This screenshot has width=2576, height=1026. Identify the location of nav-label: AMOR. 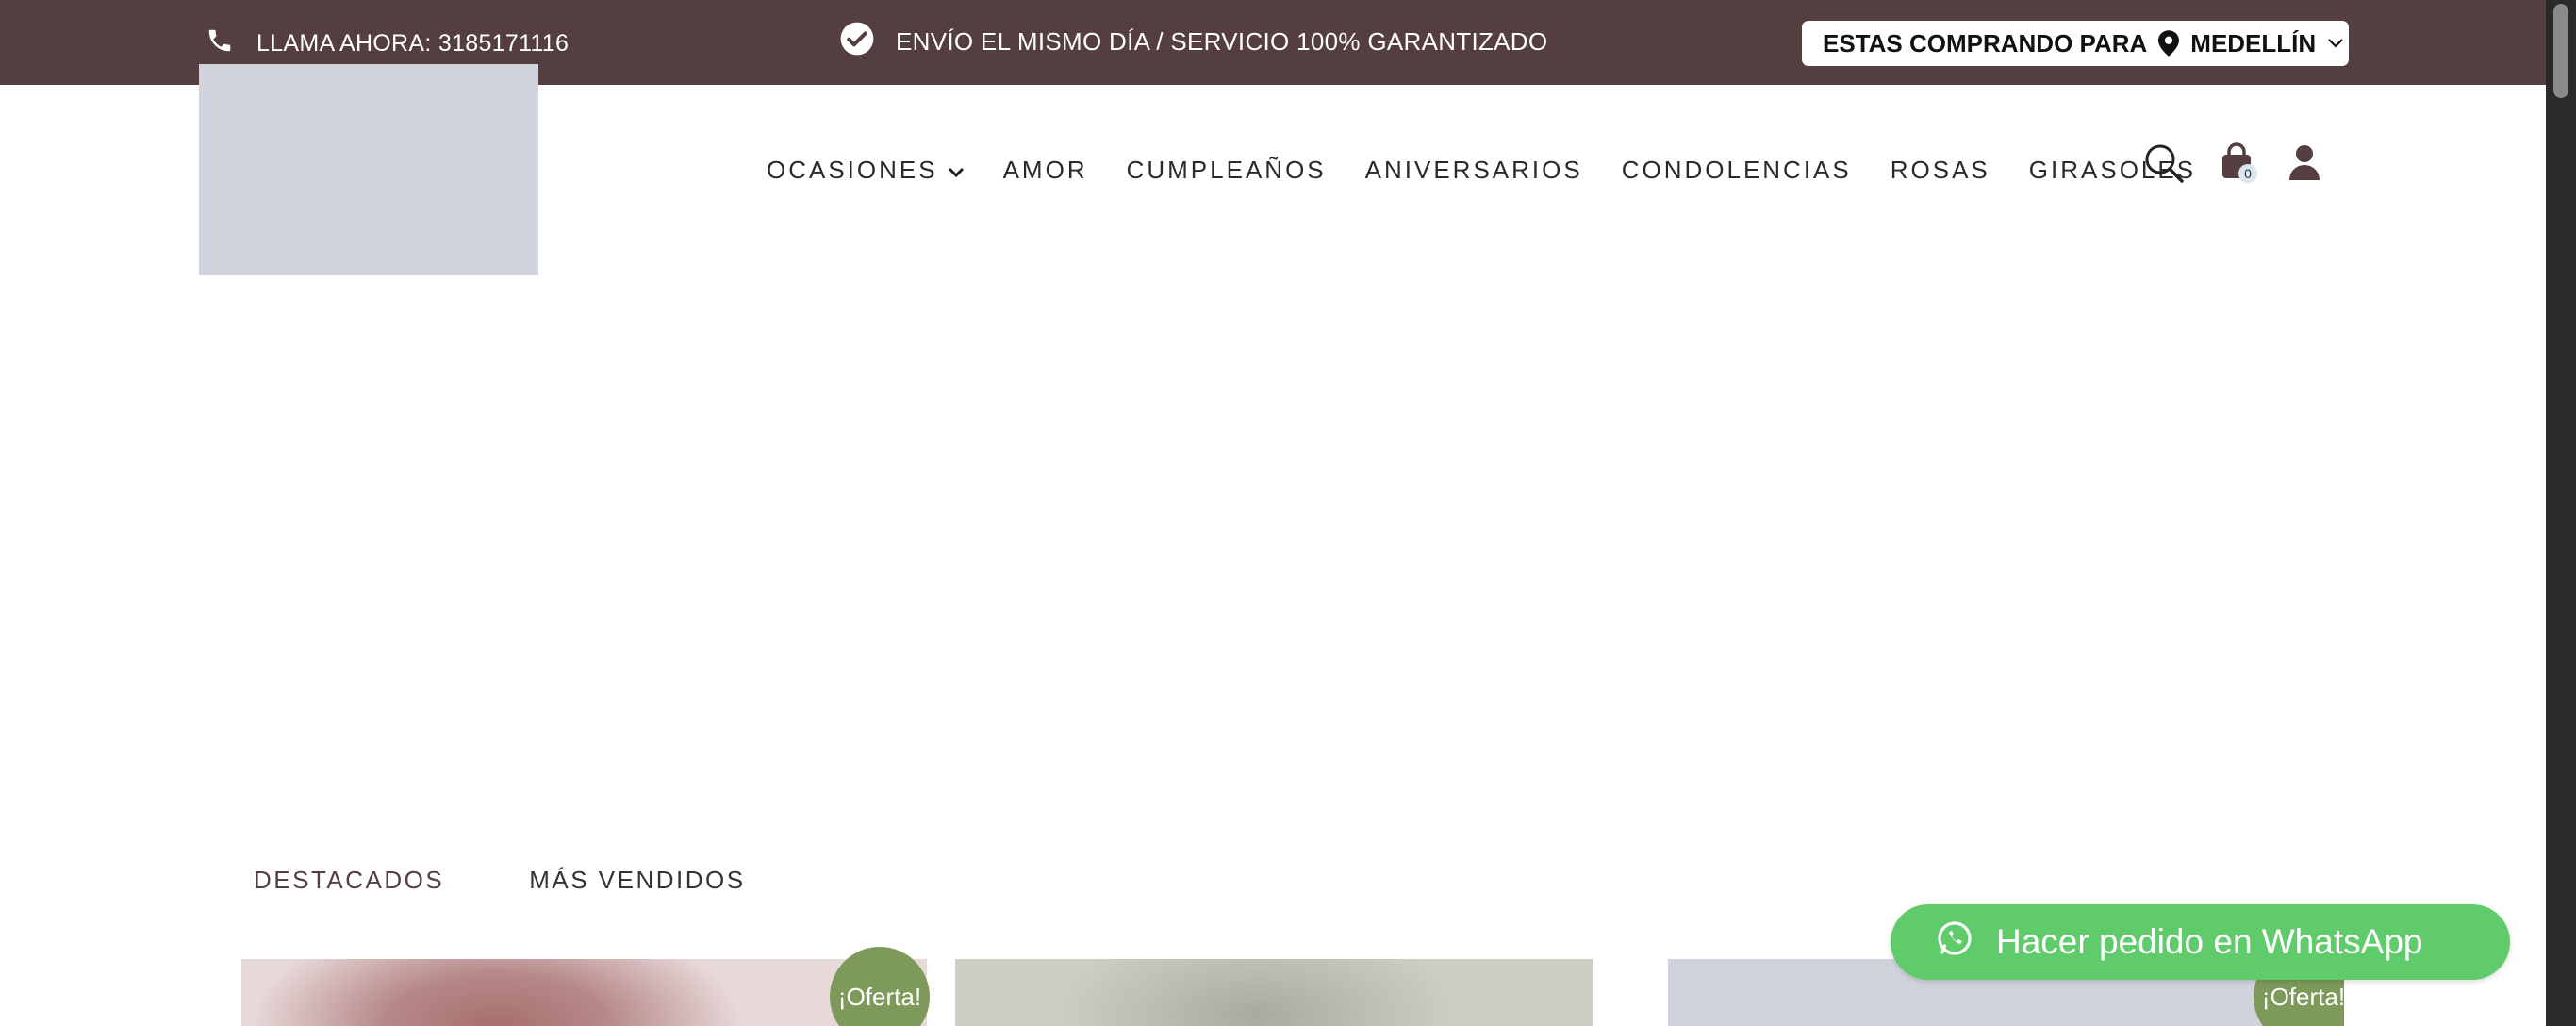
(1045, 169).